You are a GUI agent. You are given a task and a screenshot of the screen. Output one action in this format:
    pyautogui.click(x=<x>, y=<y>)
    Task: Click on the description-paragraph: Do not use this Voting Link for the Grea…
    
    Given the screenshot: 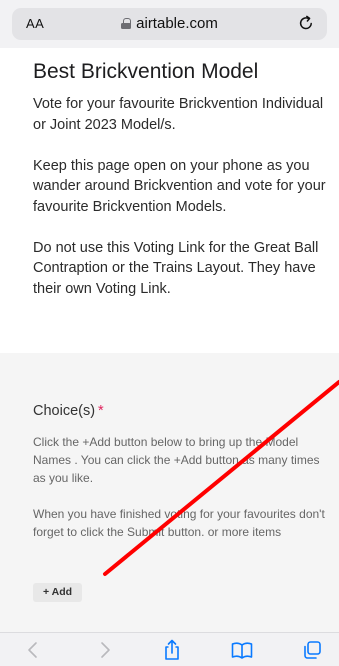 What is the action you would take?
    pyautogui.click(x=176, y=268)
    